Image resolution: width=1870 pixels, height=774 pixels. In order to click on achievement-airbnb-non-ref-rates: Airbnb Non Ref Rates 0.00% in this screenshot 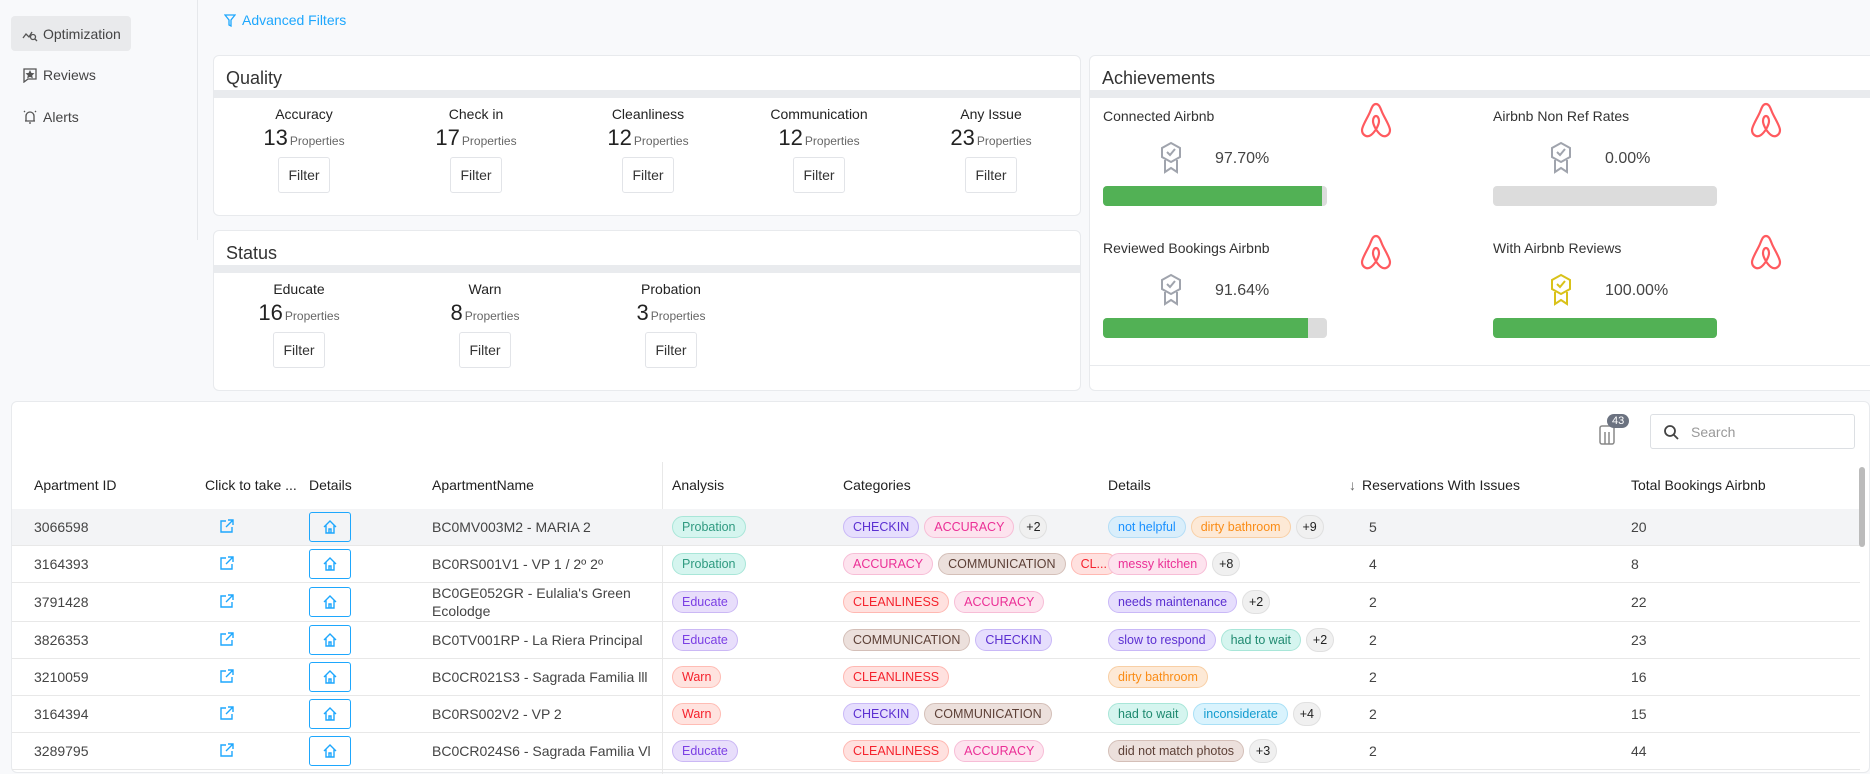, I will do `click(1658, 165)`.